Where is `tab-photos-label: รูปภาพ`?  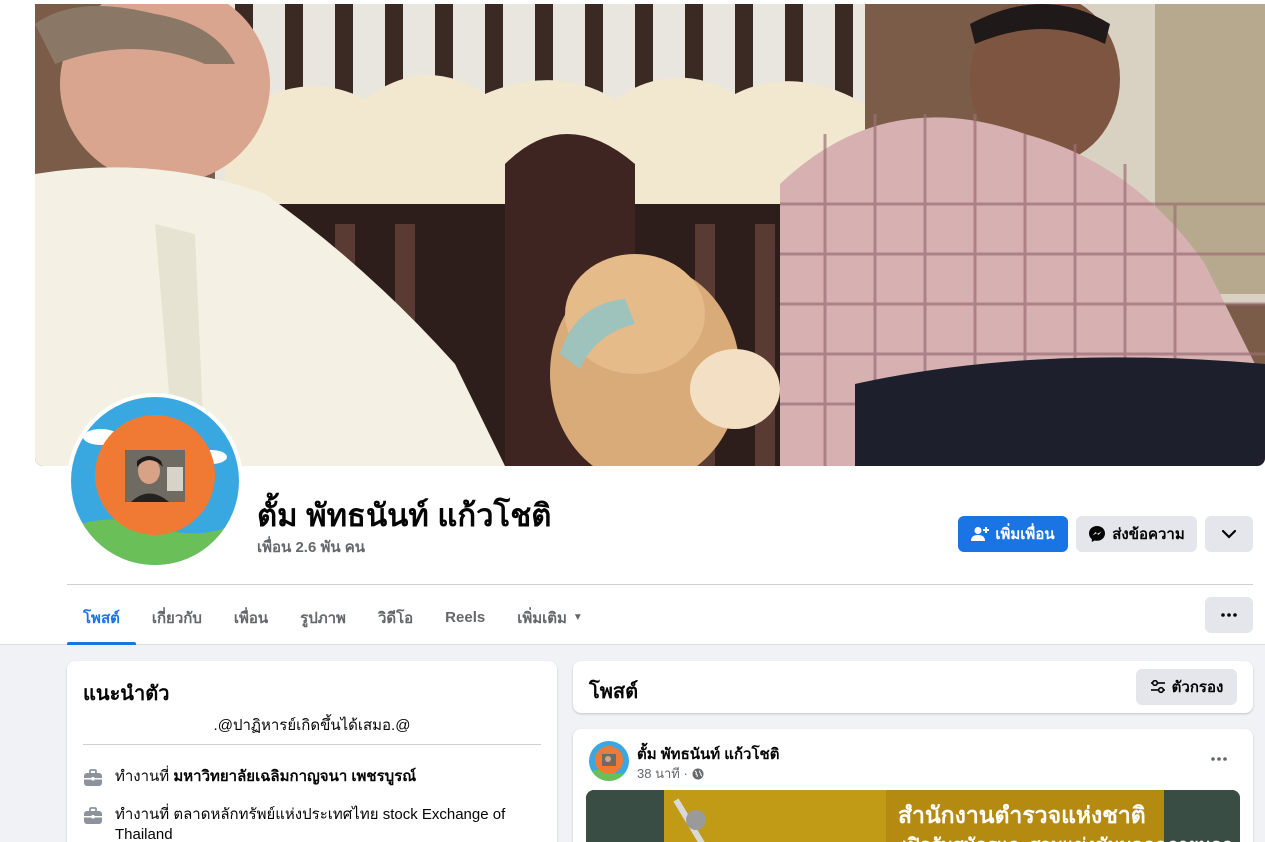 tab-photos-label: รูปภาพ is located at coordinates (323, 618).